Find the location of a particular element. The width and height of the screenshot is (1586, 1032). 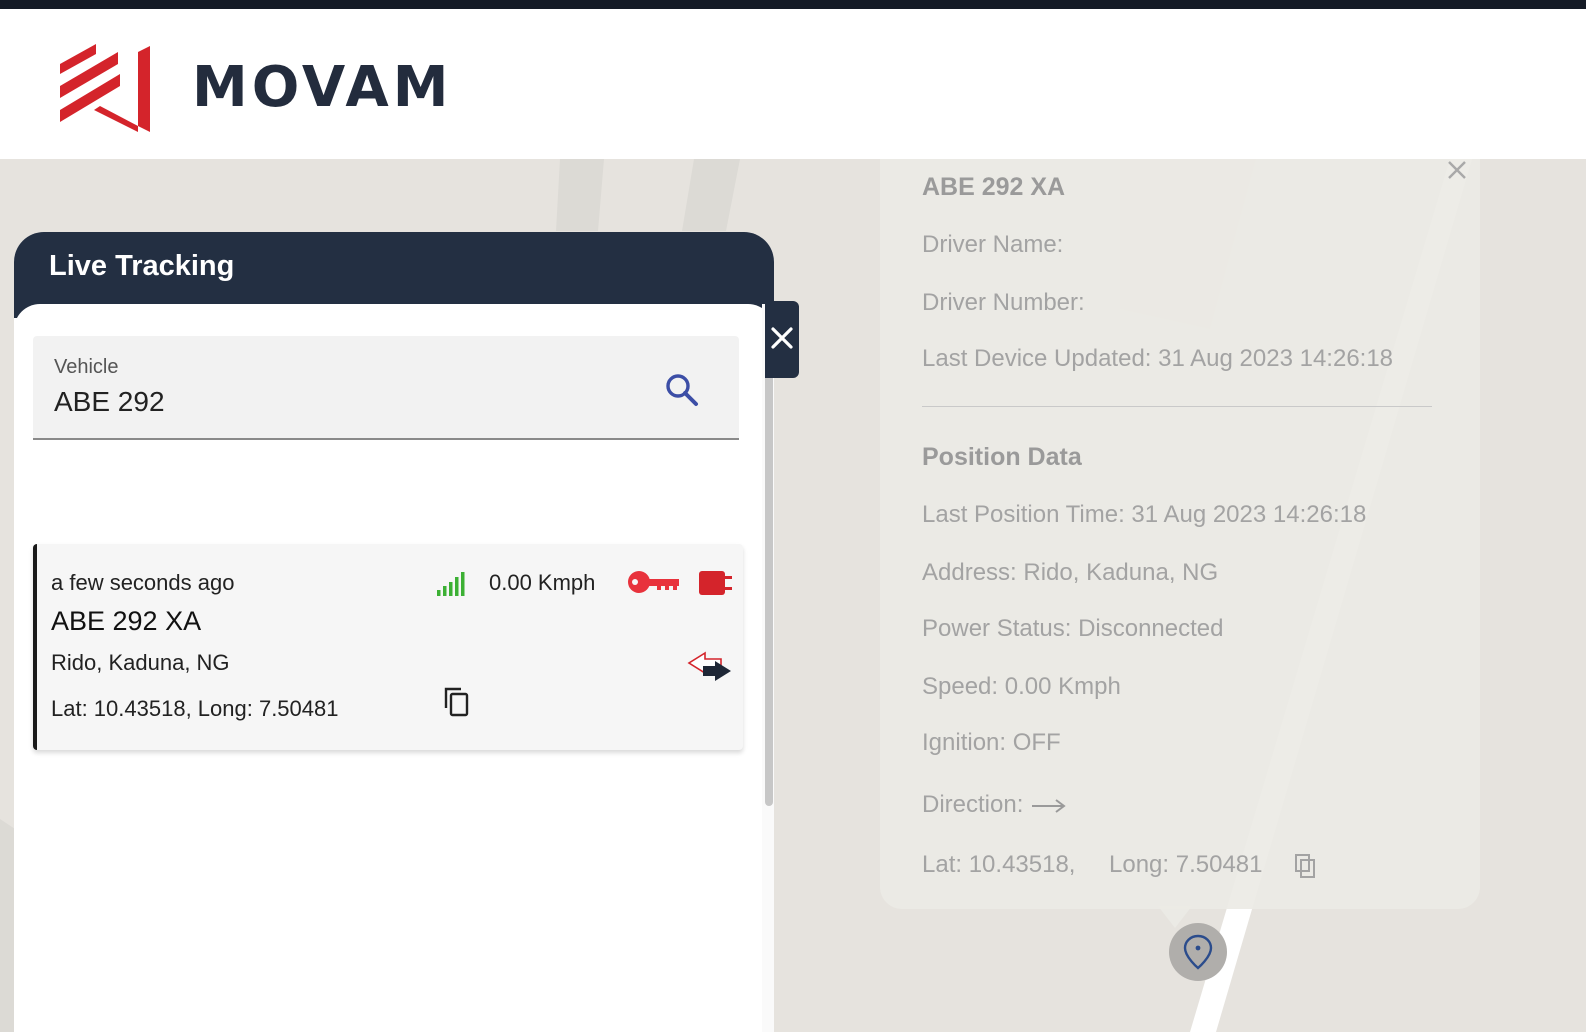

panel-title: Live Tracking is located at coordinates (142, 266).